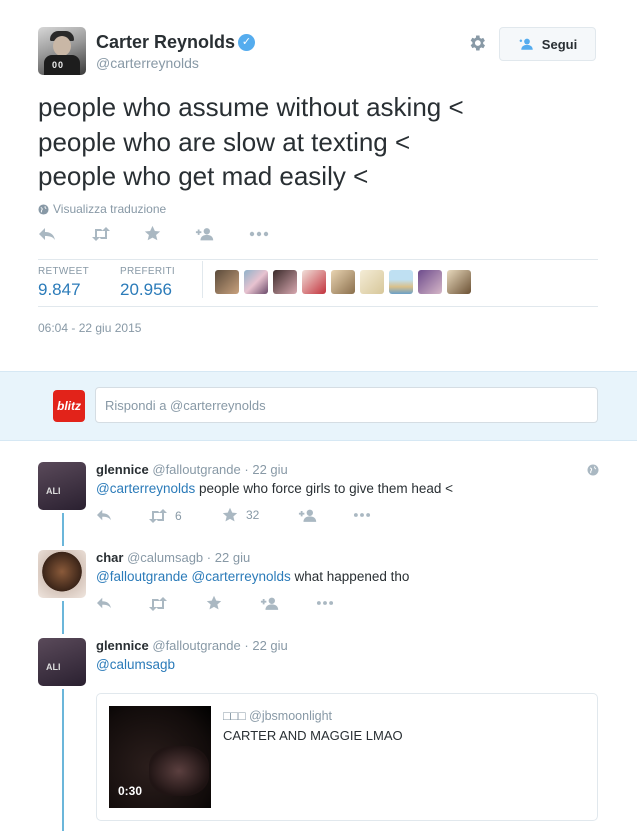 Image resolution: width=637 pixels, height=831 pixels. I want to click on card-account-name: □□□, so click(234, 716).